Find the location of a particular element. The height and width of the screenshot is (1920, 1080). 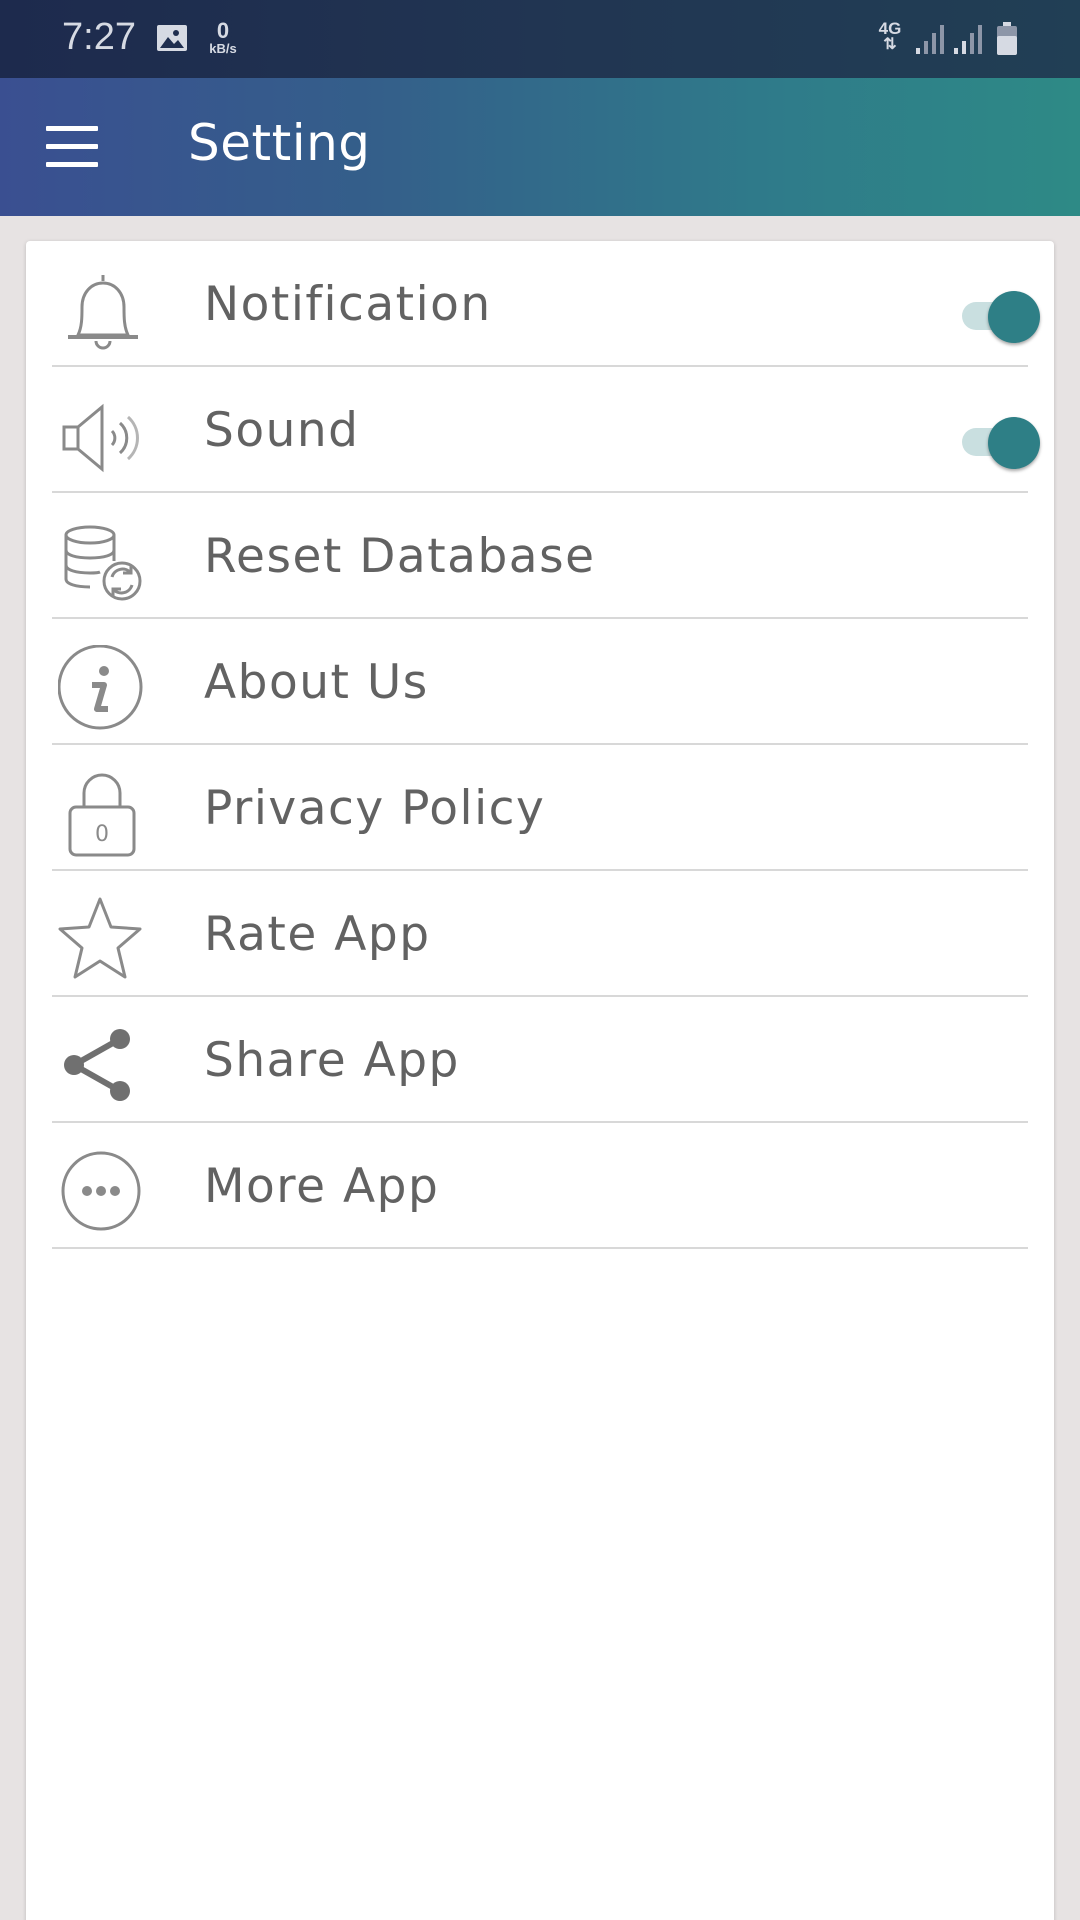

share-icon is located at coordinates (97, 1065).